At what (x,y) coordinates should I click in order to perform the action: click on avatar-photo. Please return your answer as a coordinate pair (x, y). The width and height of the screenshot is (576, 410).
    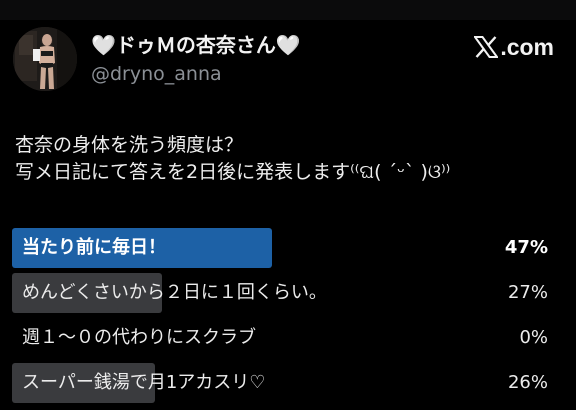
    Looking at the image, I should click on (45, 59).